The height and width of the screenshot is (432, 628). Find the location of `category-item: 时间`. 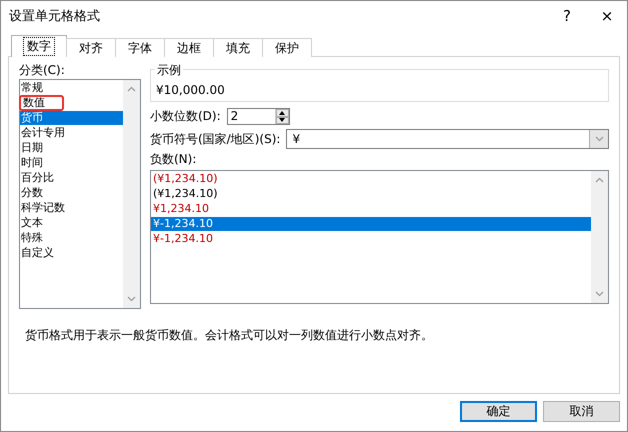

category-item: 时间 is located at coordinates (71, 163).